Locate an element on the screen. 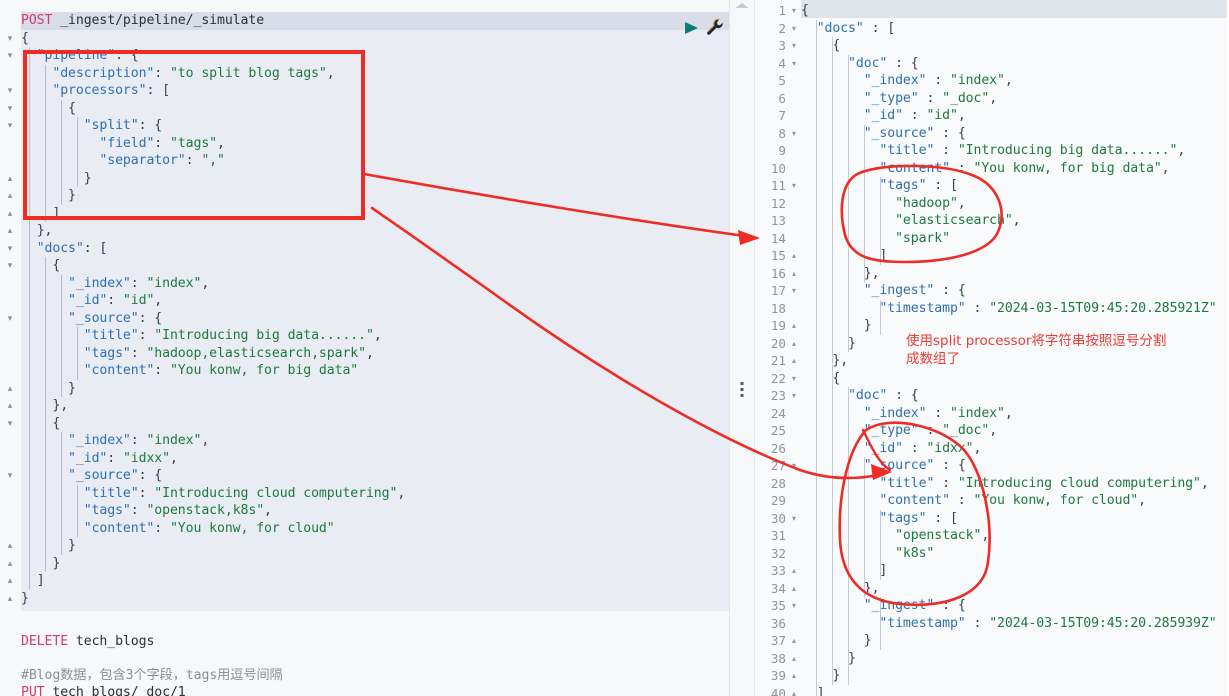 This screenshot has height=696, width=1229. request-code-line: }, is located at coordinates (44, 230).